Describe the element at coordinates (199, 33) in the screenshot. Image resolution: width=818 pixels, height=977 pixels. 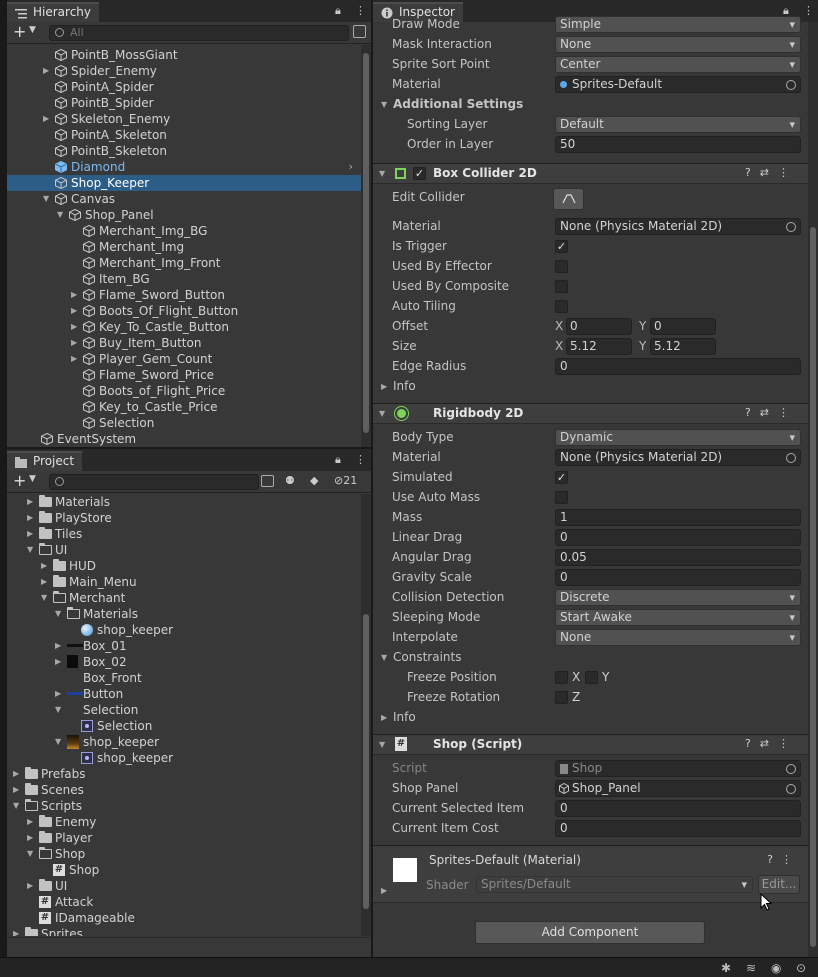
I see `hierarchy-search-input: All` at that location.